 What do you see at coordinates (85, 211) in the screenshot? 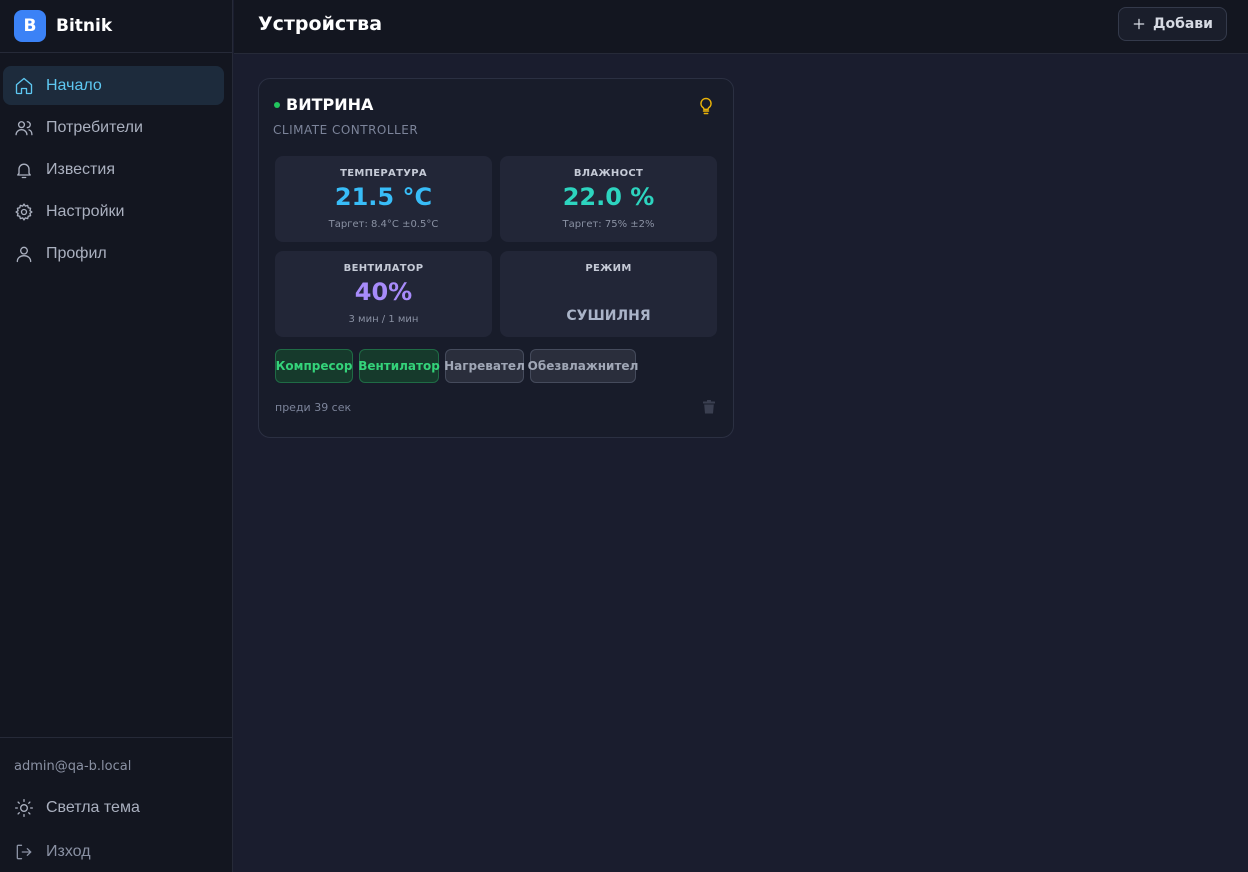
I see `sidebar-item-label: Настройки` at bounding box center [85, 211].